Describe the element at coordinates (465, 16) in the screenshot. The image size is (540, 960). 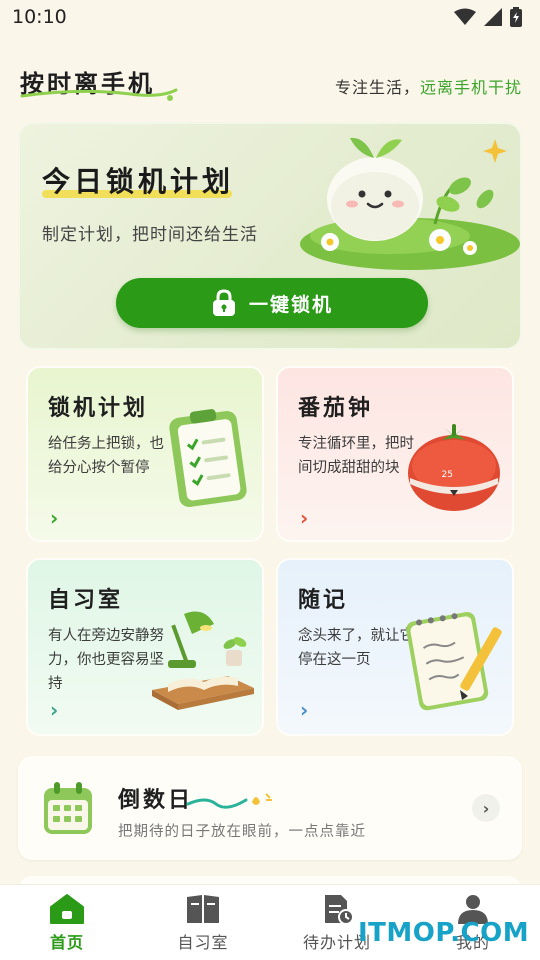
I see `wifi-icon` at that location.